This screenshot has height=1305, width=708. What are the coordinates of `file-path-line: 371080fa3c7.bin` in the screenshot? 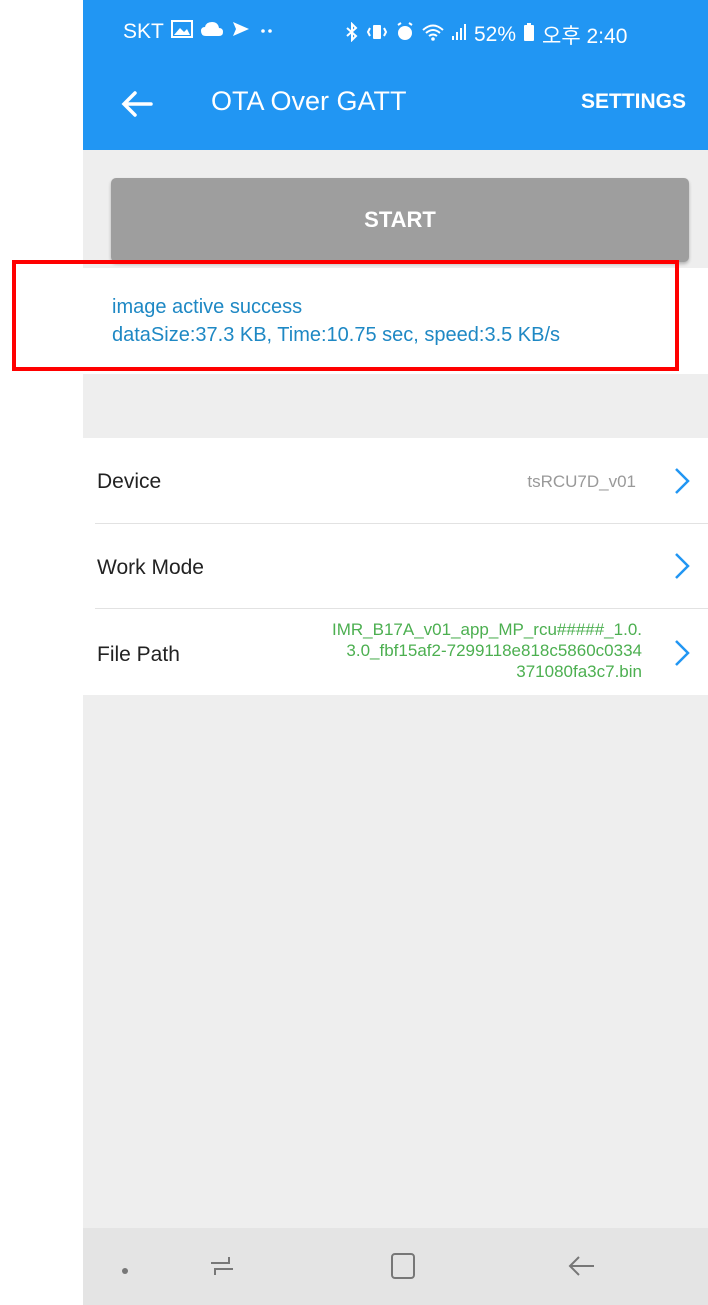 It's located at (579, 671).